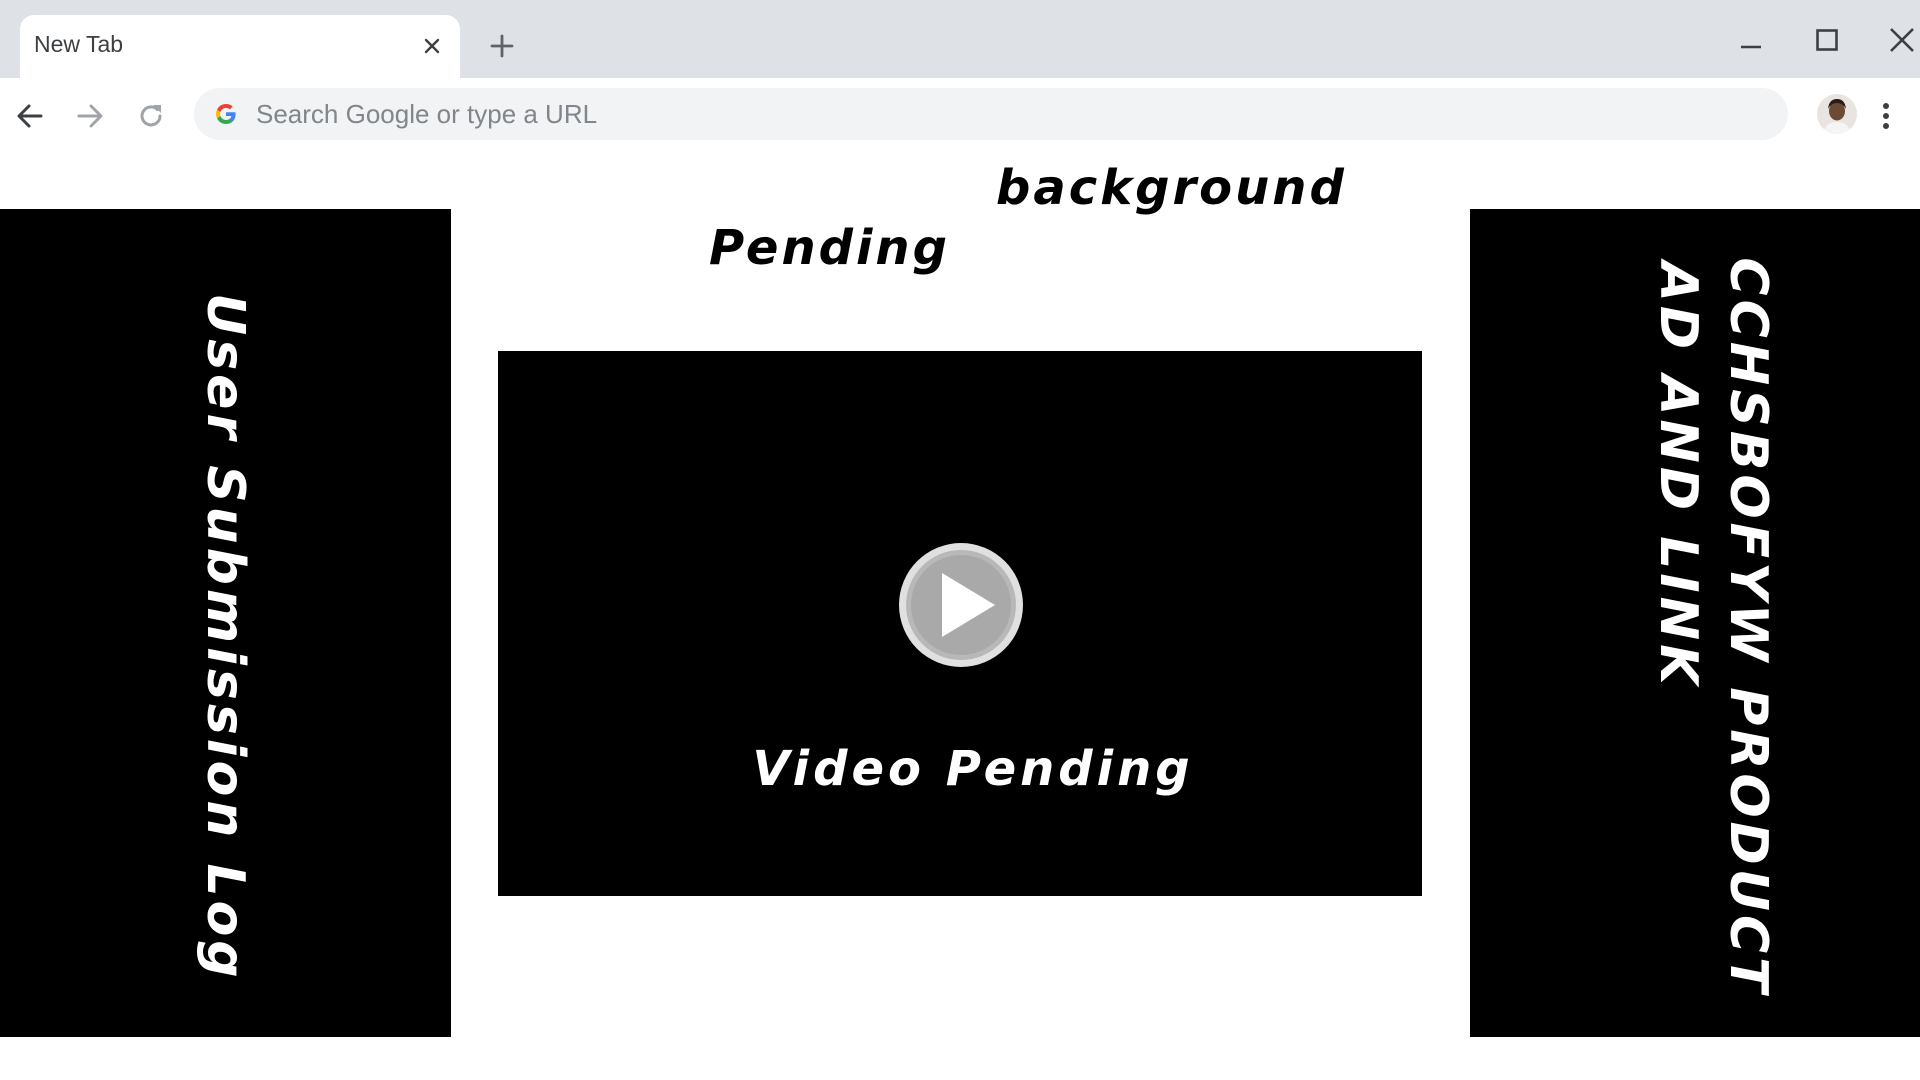  Describe the element at coordinates (79, 44) in the screenshot. I see `tab-title: New Tab` at that location.